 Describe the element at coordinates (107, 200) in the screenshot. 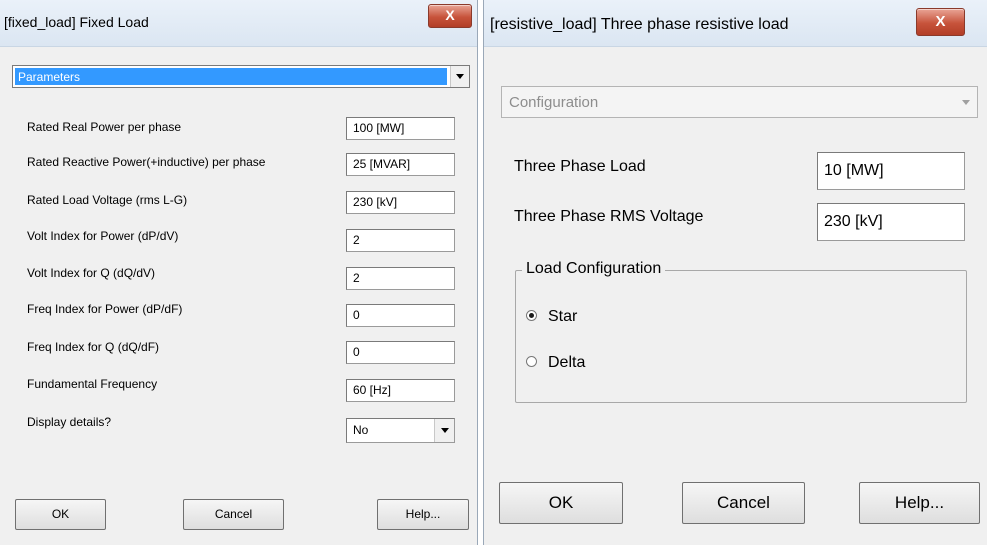

I see `param-label: Rated Load Voltage (rms L-G)` at that location.